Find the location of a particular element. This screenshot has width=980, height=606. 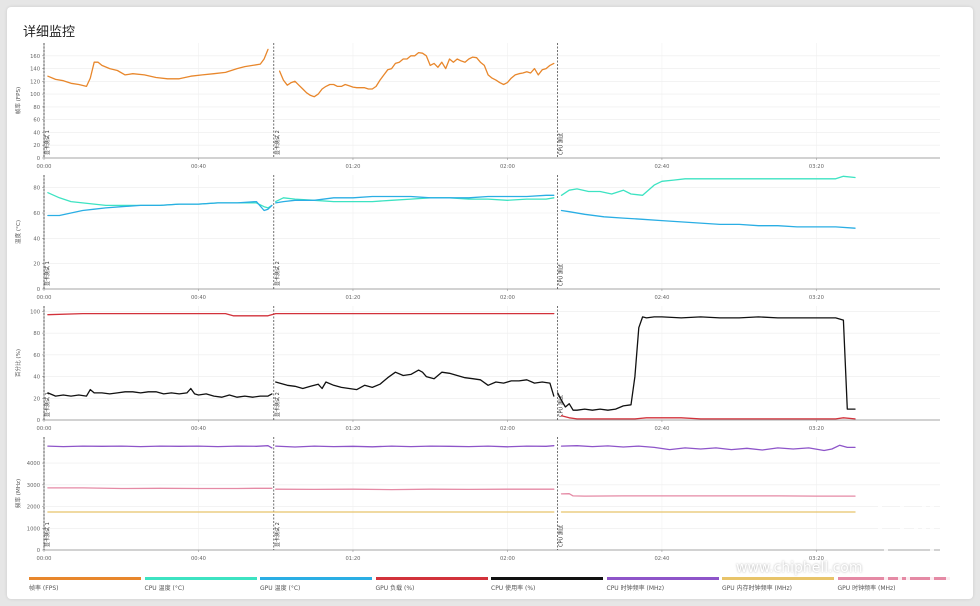

legend-item: CPU 温度 (°C) is located at coordinates (200, 584).